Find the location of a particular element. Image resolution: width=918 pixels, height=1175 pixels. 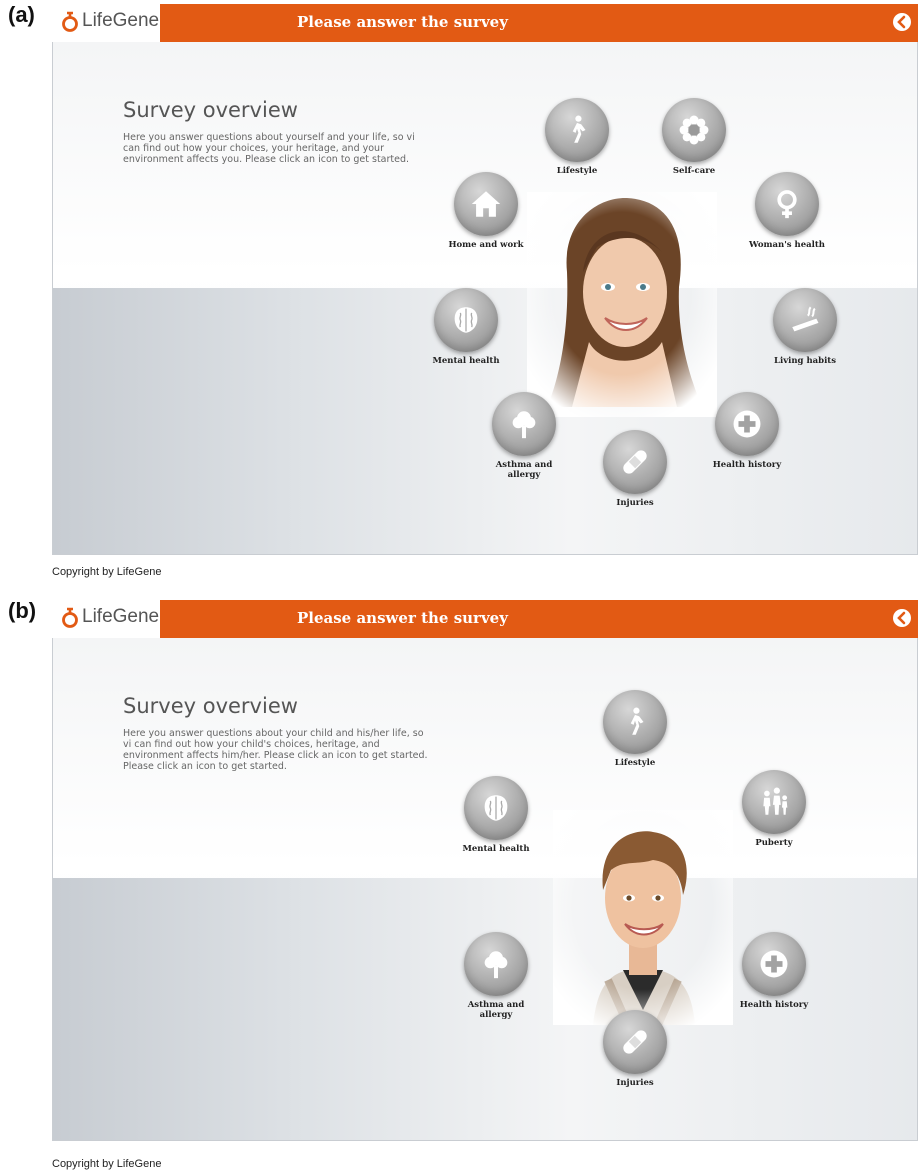

lifestyle-label: Lifestyle is located at coordinates (635, 763).